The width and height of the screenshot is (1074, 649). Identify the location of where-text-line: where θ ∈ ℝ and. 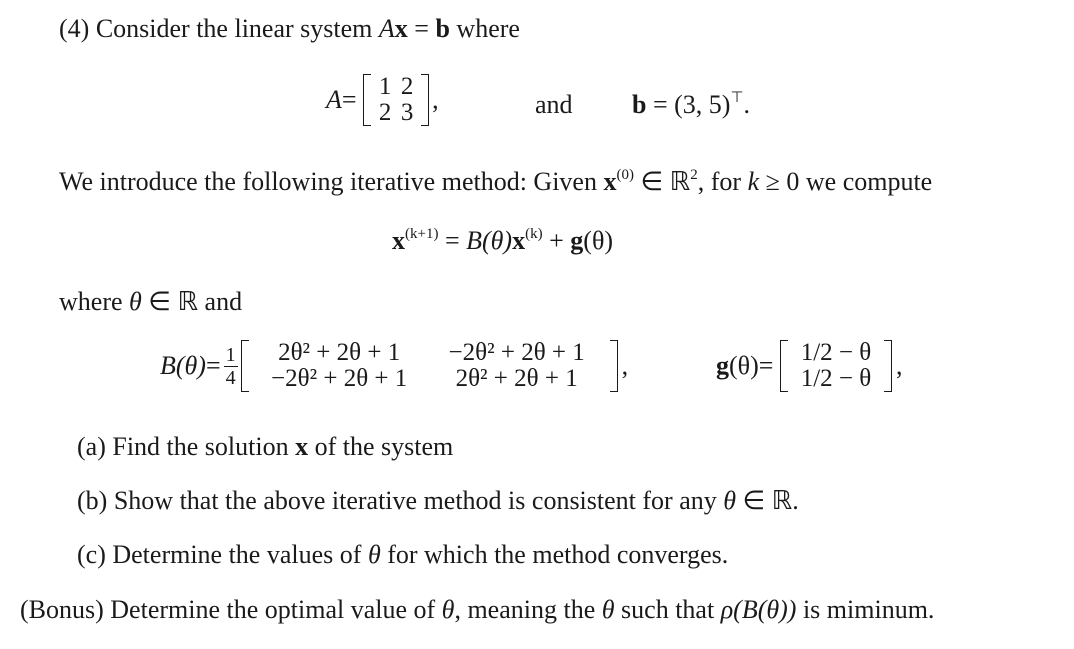
(150, 302).